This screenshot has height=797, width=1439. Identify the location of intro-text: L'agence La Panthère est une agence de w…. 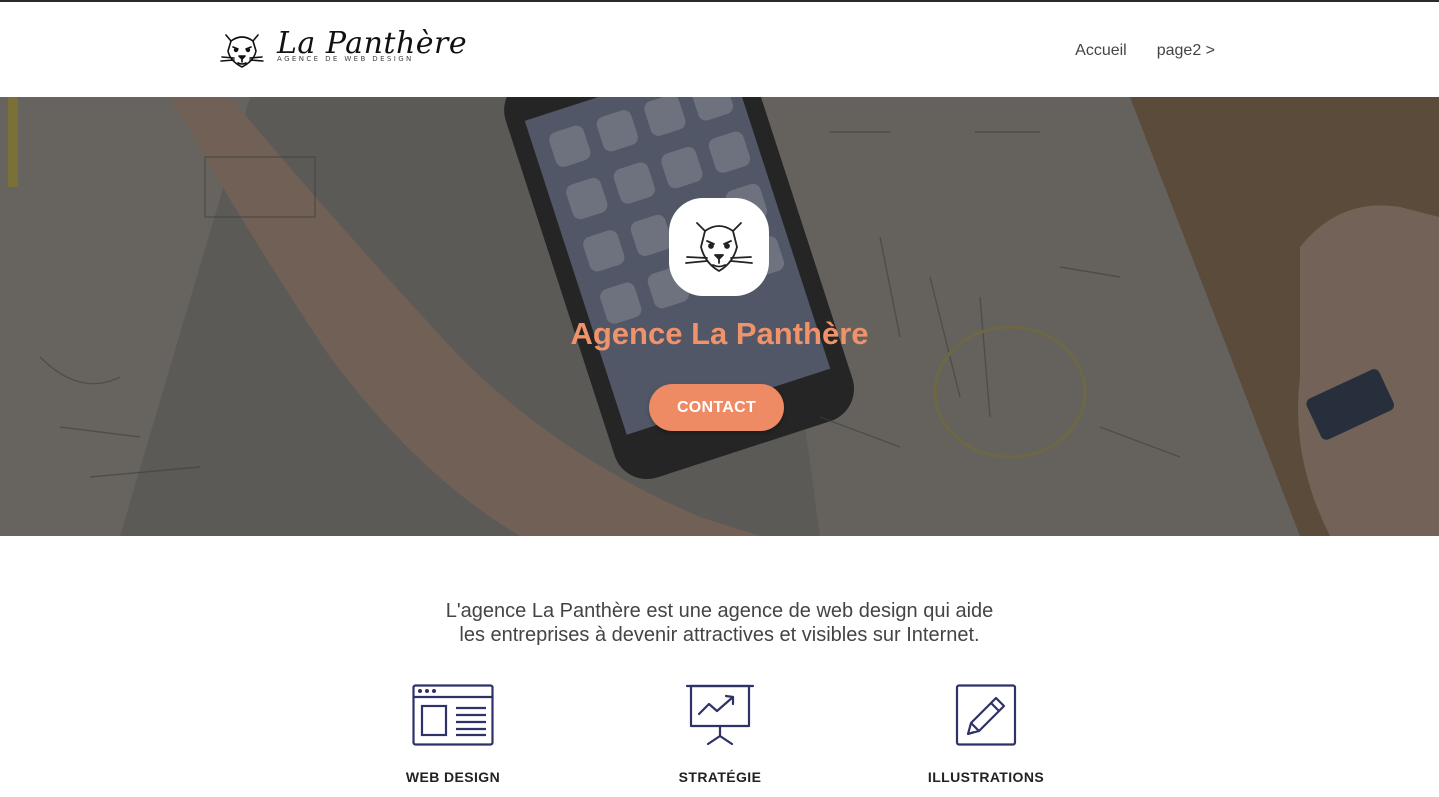
(719, 623).